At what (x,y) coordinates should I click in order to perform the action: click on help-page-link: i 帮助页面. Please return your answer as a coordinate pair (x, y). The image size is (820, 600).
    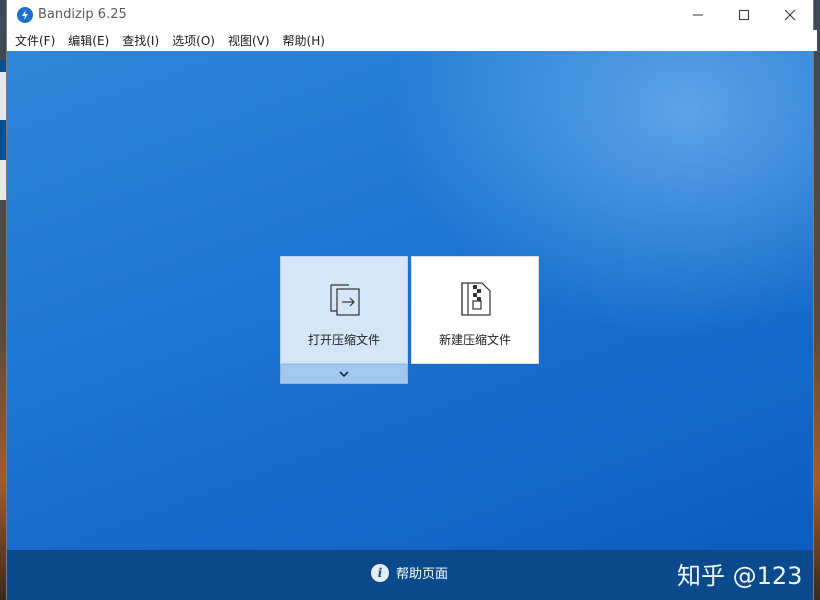
    Looking at the image, I should click on (409, 572).